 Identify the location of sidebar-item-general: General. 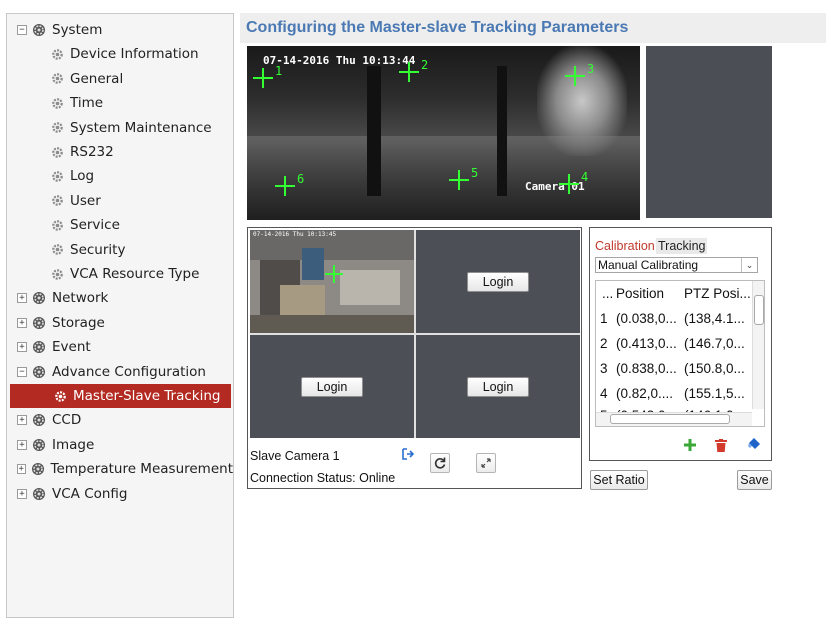
(120, 79).